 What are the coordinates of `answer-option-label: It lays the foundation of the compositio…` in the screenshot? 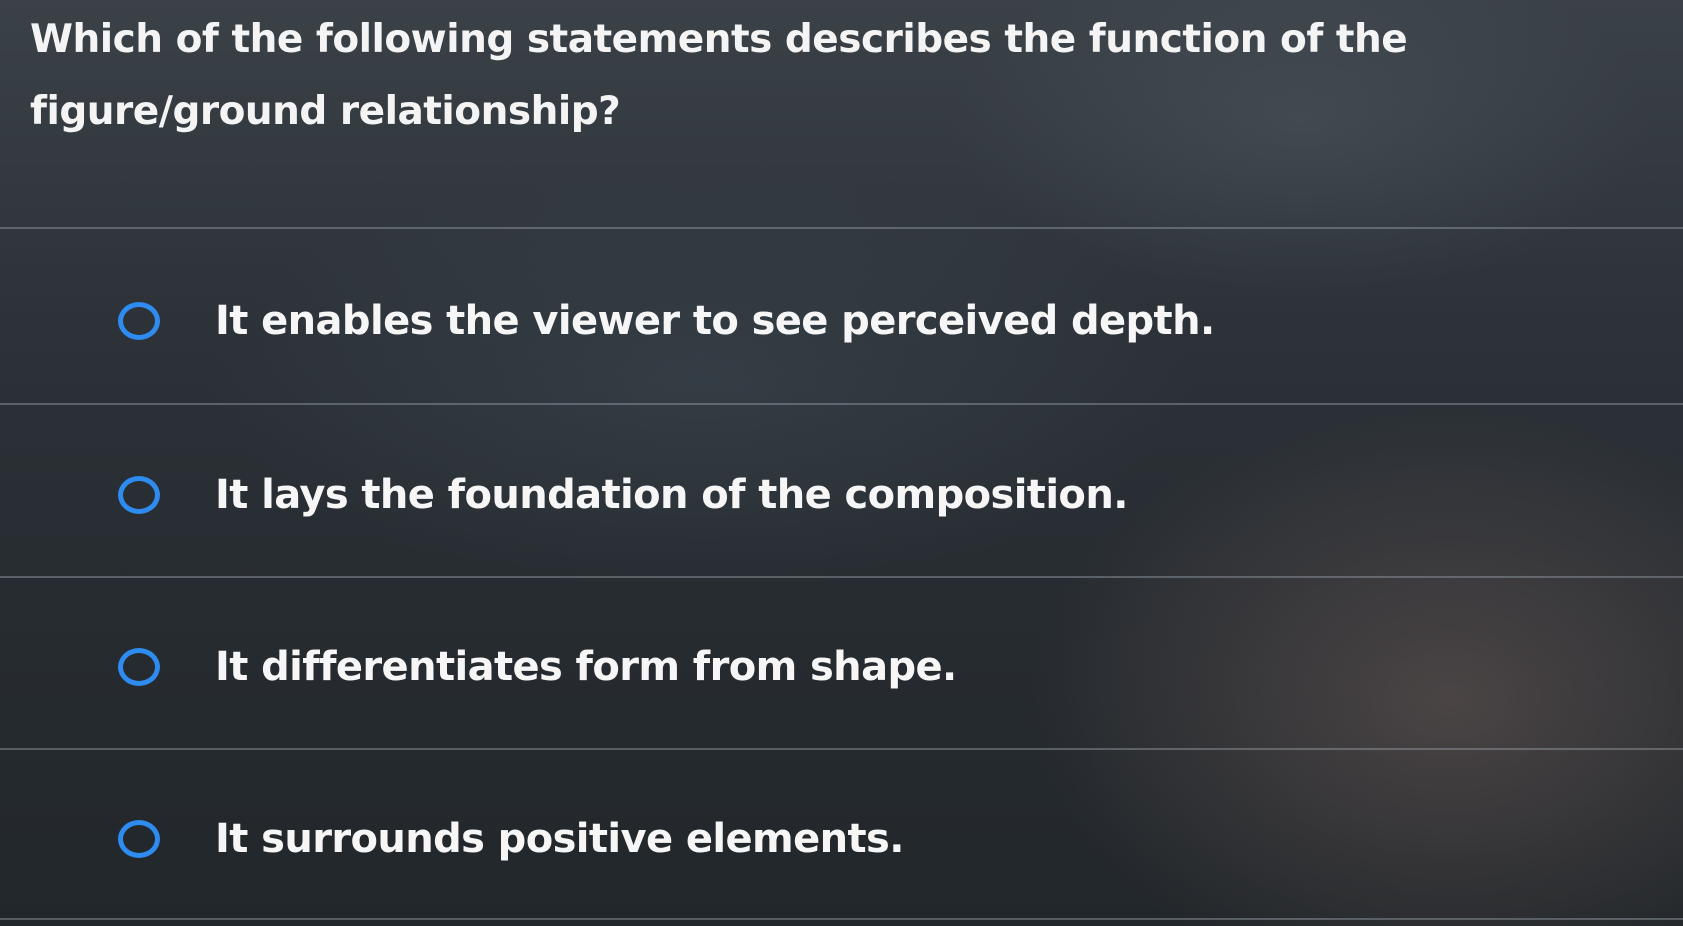 It's located at (671, 495).